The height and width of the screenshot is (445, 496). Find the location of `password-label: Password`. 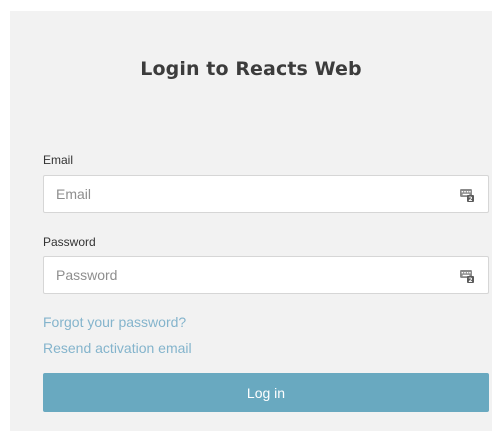

password-label: Password is located at coordinates (69, 242).